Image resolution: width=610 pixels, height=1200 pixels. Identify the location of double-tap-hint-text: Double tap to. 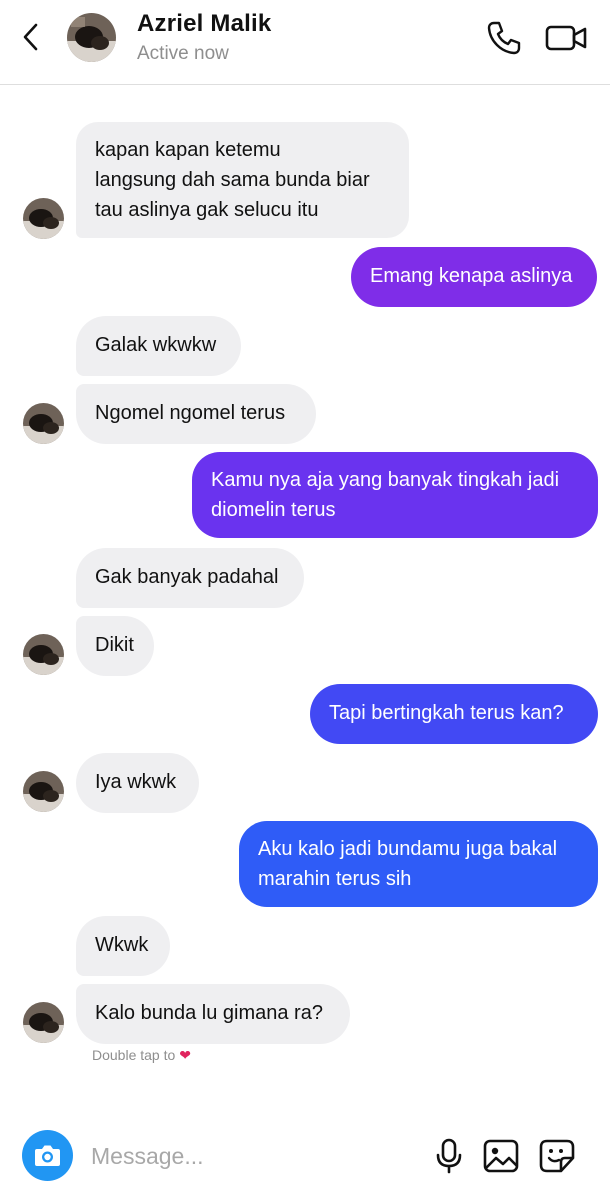
(134, 1055).